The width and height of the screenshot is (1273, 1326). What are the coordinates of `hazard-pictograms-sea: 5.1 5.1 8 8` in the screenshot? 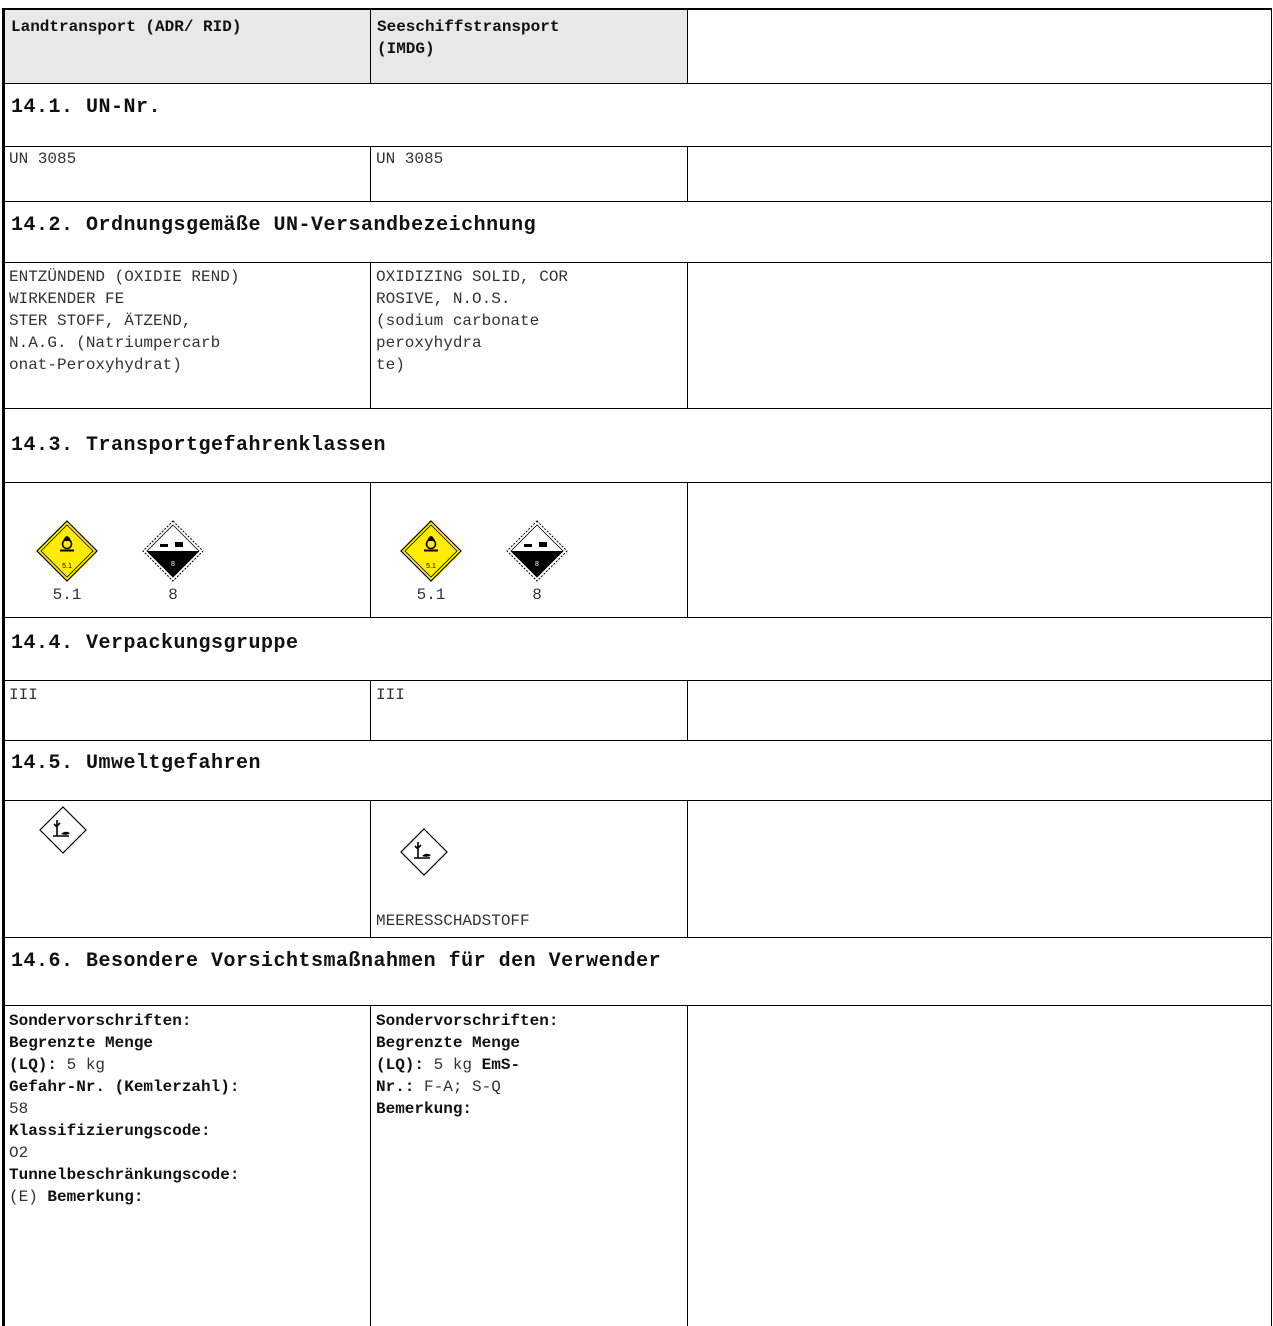 It's located at (484, 562).